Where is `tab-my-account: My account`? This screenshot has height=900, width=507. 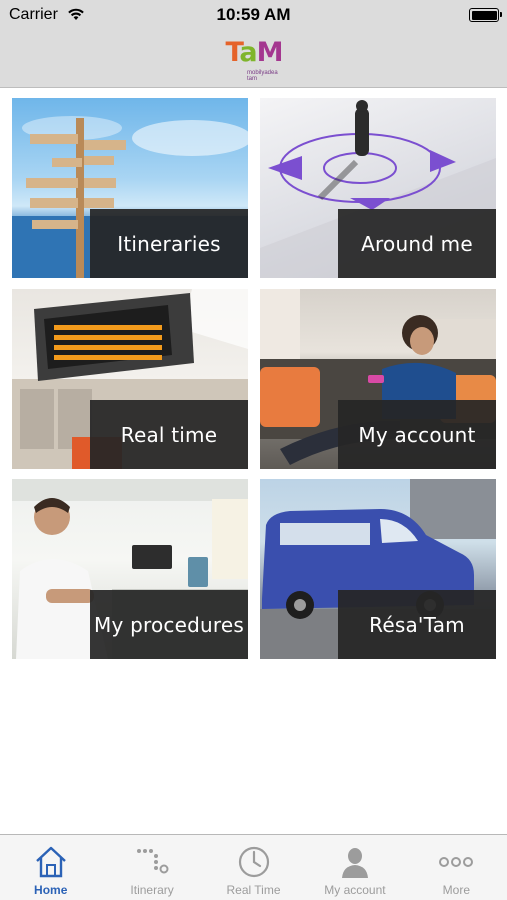 tab-my-account: My account is located at coordinates (354, 867).